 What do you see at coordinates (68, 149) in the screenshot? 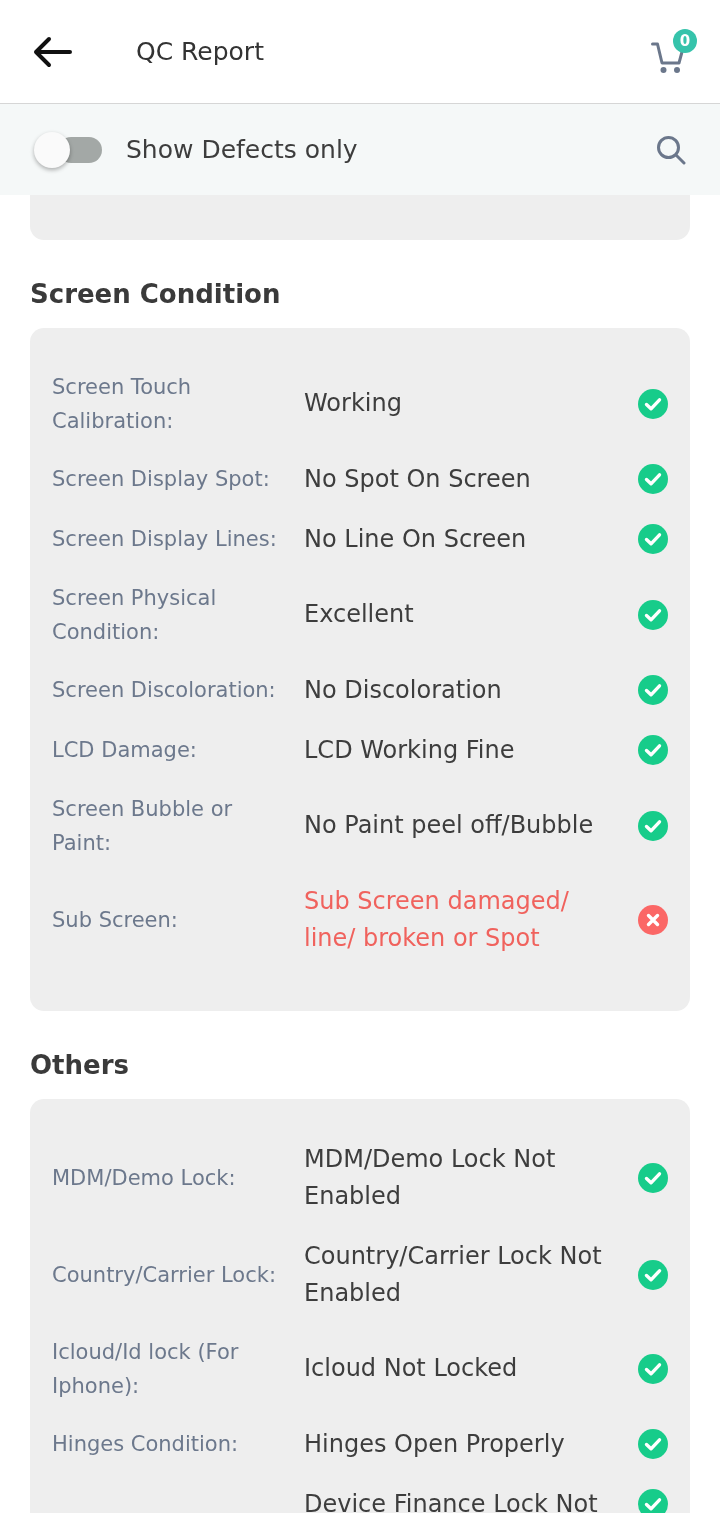
I see `toggle-switch` at bounding box center [68, 149].